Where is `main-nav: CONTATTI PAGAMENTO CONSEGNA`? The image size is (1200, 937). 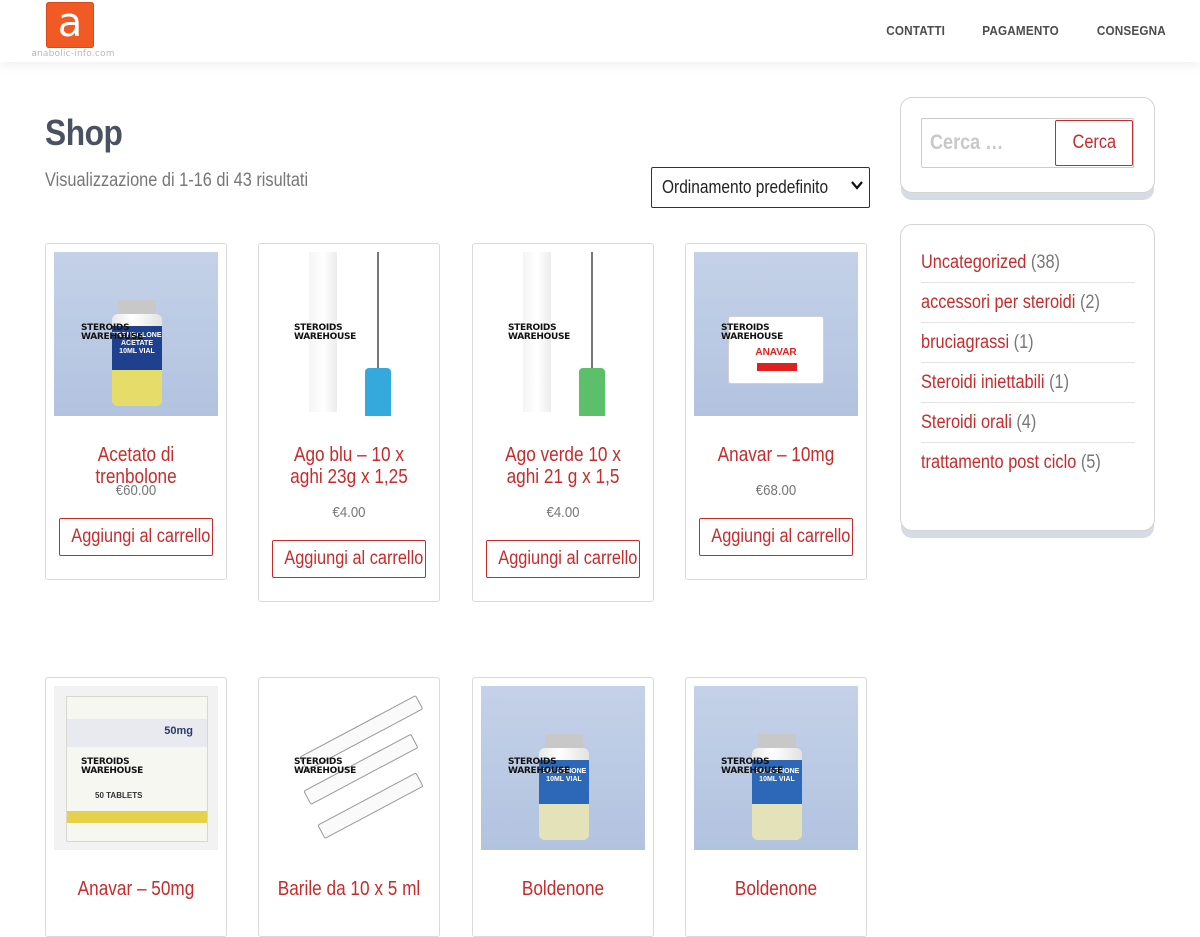
main-nav: CONTATTI PAGAMENTO CONSEGNA is located at coordinates (1026, 30).